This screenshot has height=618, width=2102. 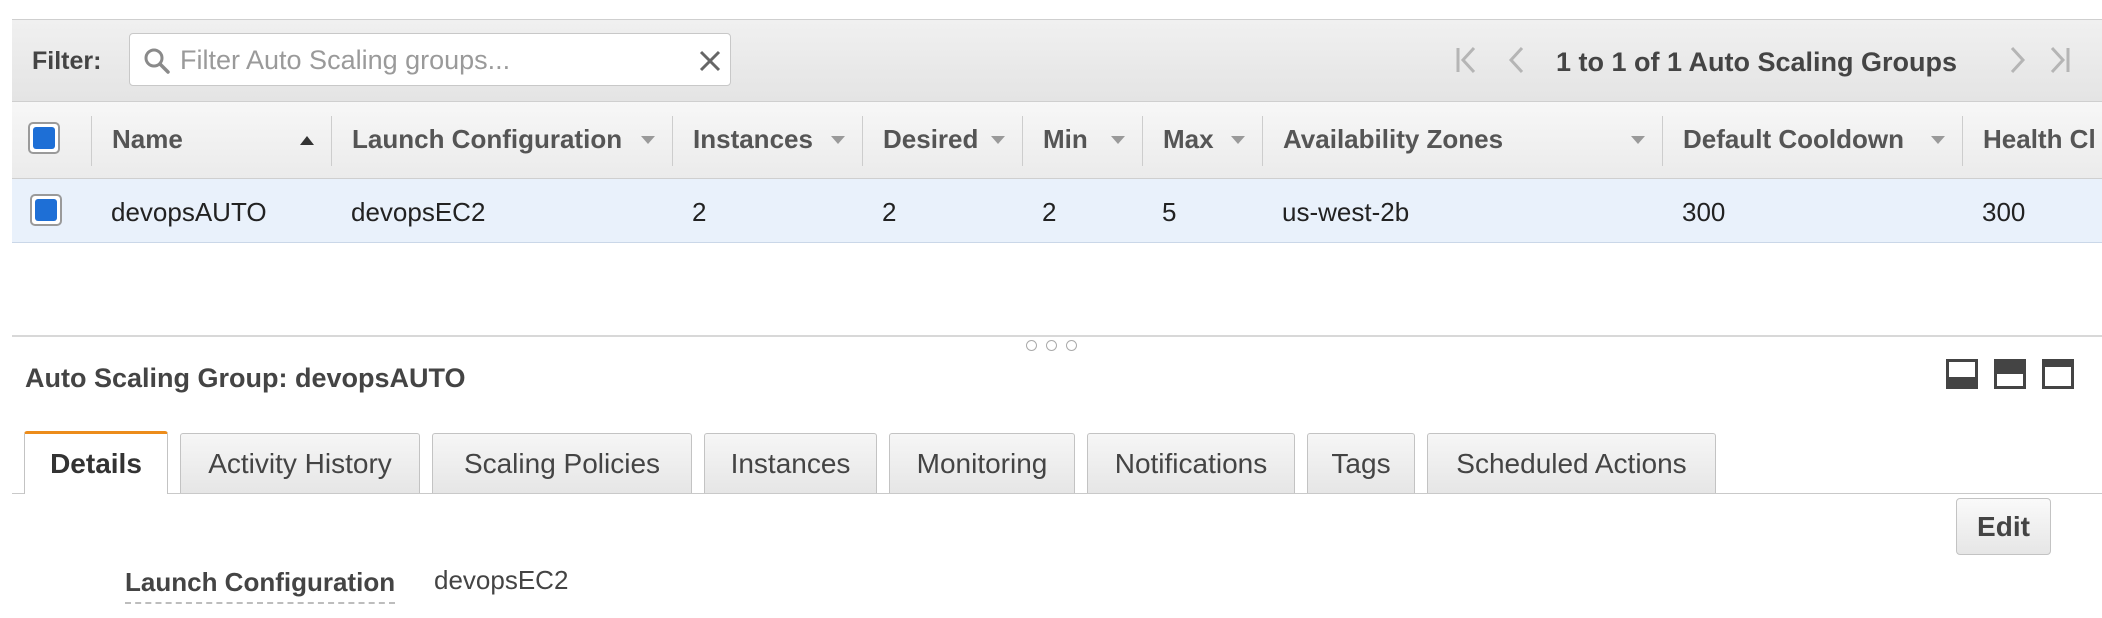 I want to click on tab-monitoring: Monitoring, so click(x=982, y=463).